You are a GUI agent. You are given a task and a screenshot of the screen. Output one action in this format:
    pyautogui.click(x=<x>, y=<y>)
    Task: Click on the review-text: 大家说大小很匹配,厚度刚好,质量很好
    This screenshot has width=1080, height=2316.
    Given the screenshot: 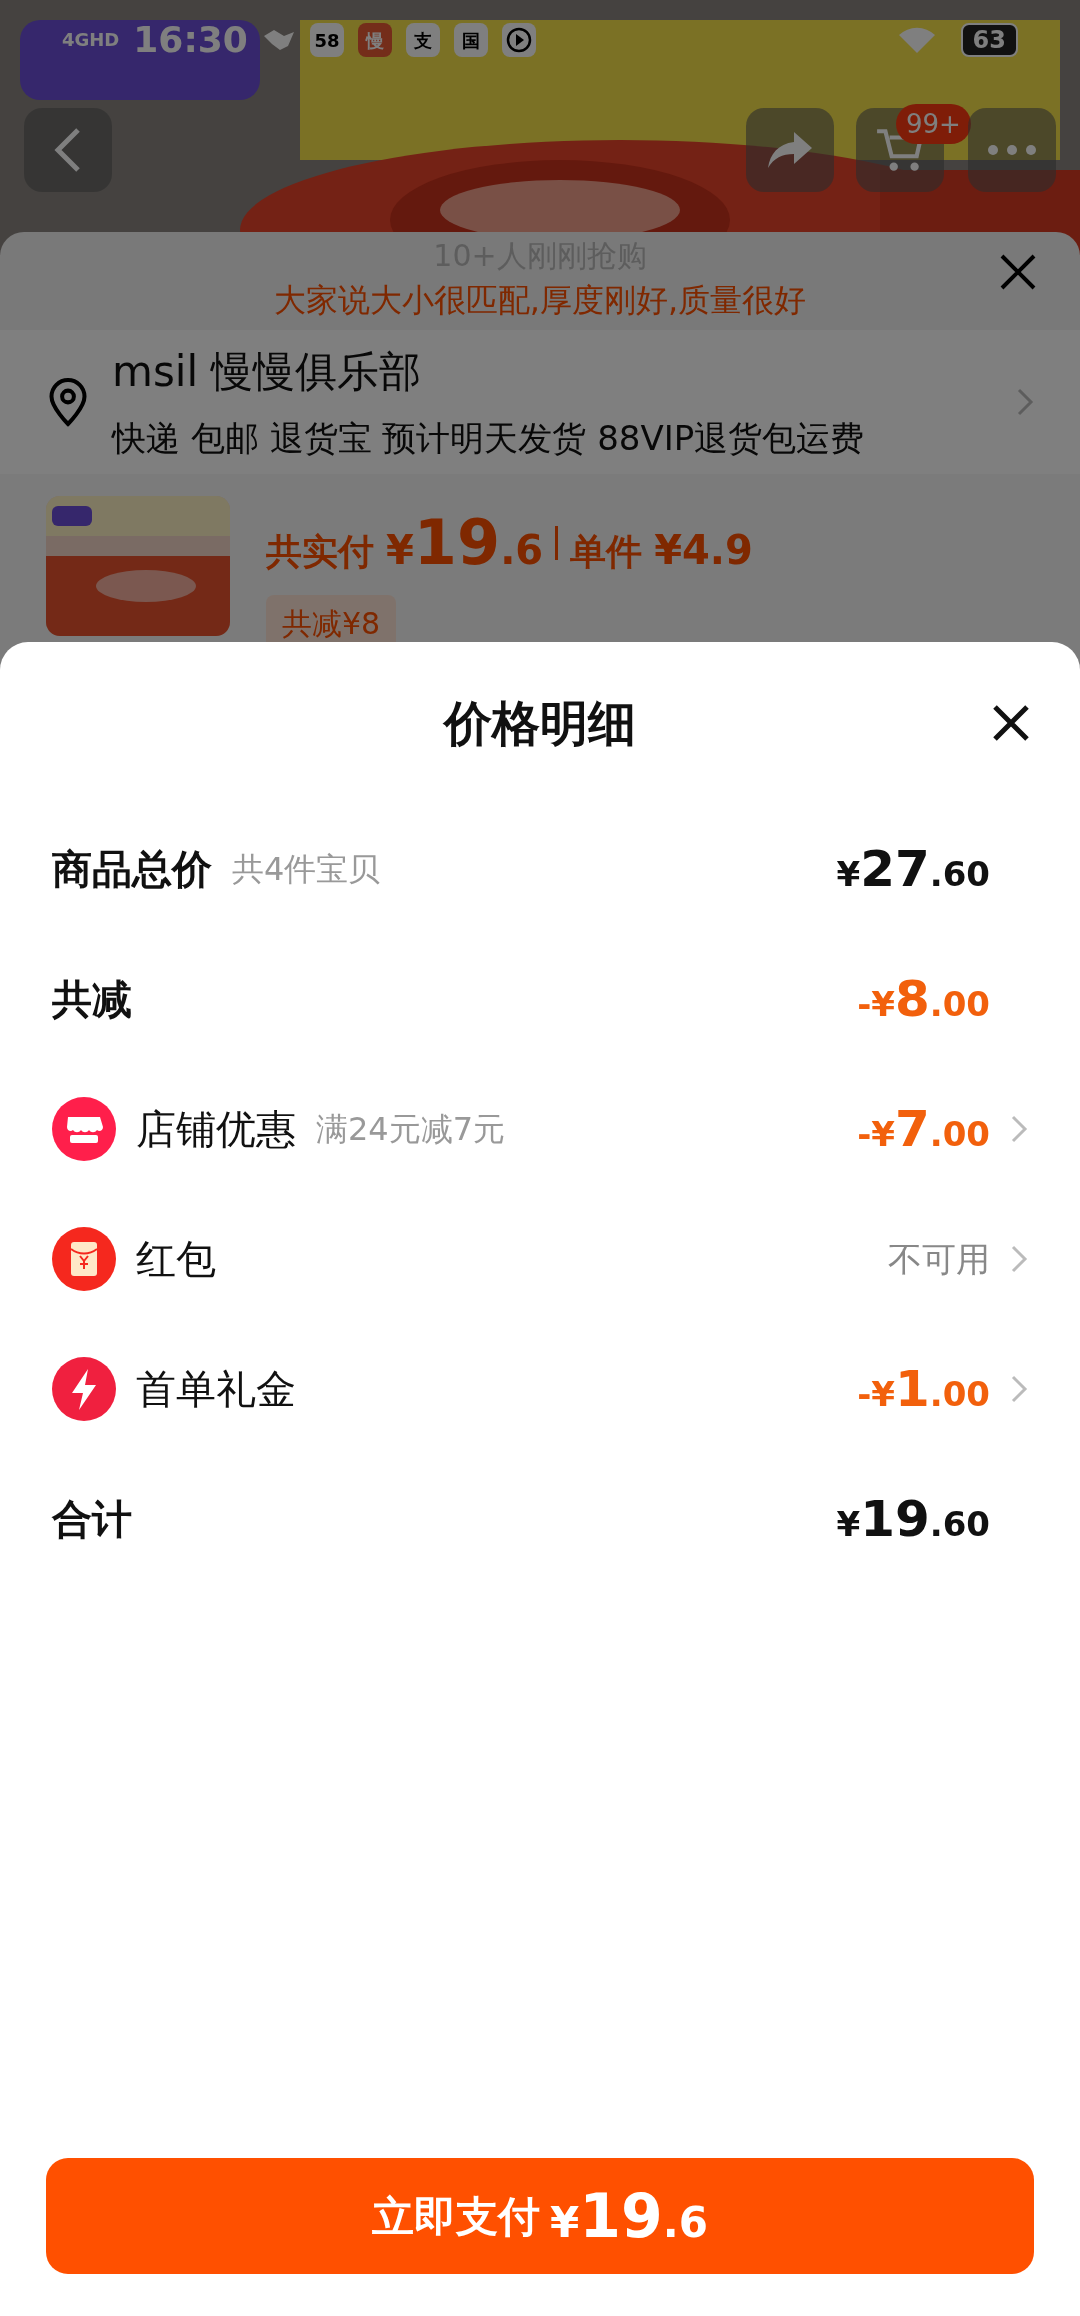 What is the action you would take?
    pyautogui.click(x=540, y=300)
    